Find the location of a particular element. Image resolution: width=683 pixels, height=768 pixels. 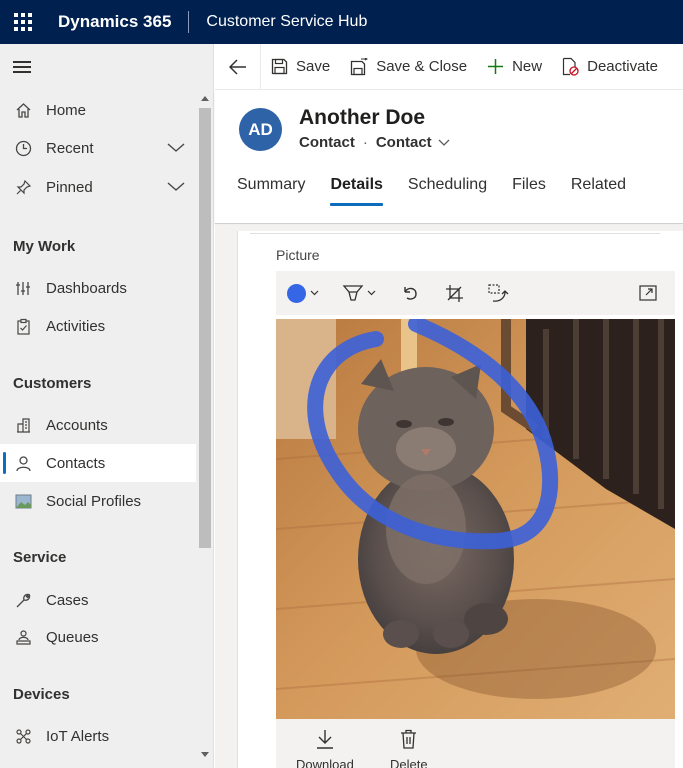

new-label: New is located at coordinates (527, 66).